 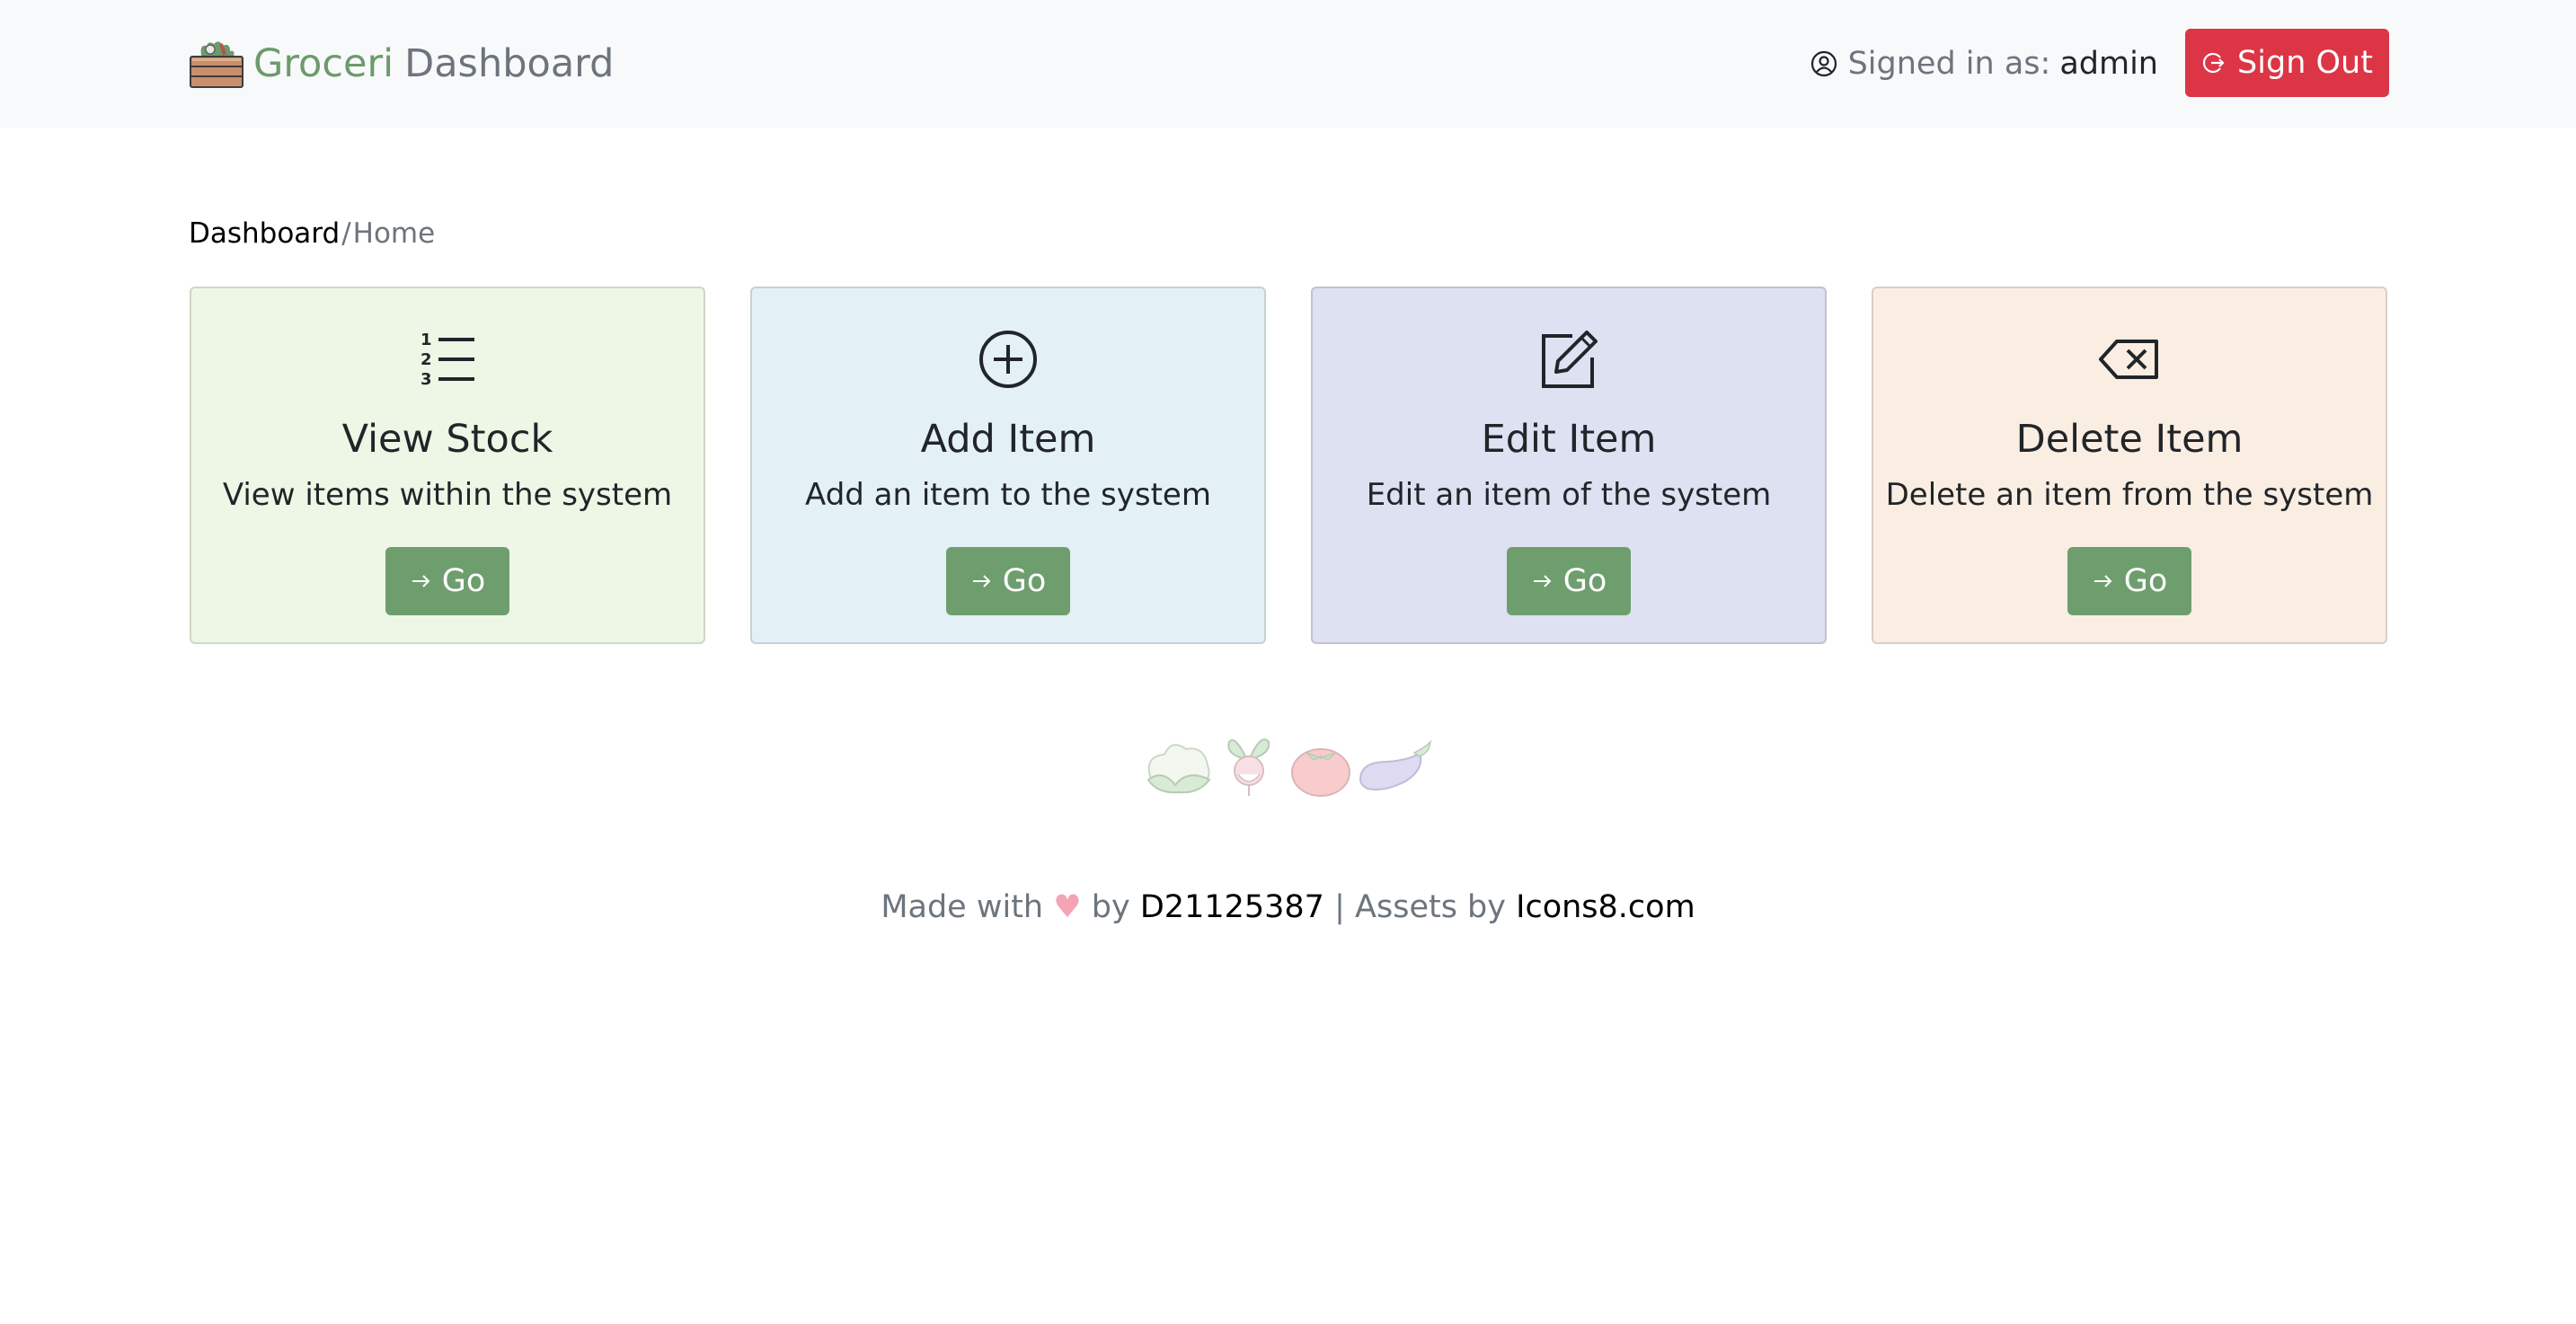 I want to click on sign-out-button: Sign Out, so click(x=2287, y=63).